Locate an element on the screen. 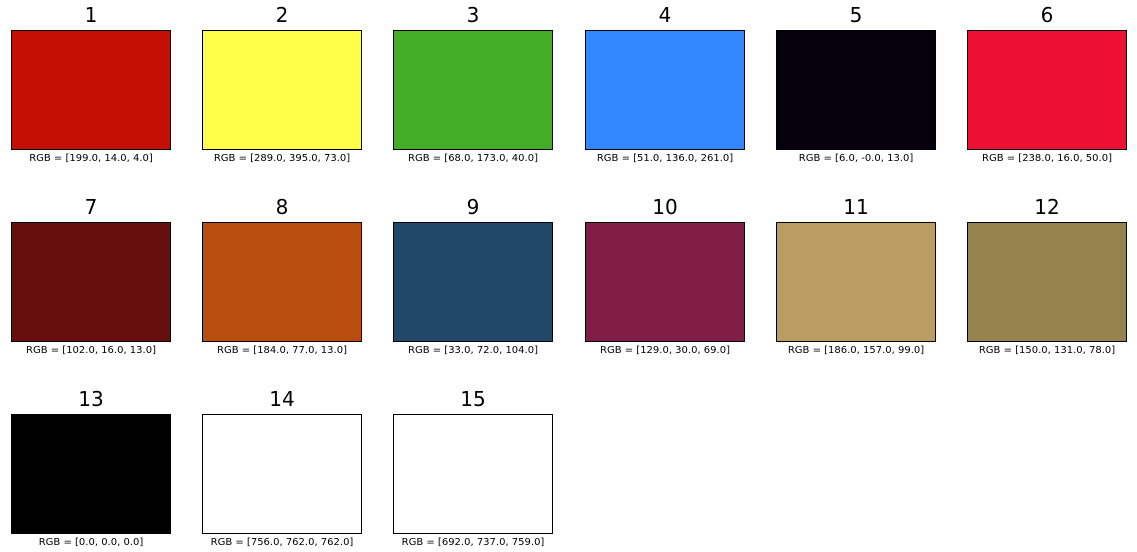  swatch-rgb-caption: RGB = [0.0, 0.0, 0.0] is located at coordinates (91, 542).